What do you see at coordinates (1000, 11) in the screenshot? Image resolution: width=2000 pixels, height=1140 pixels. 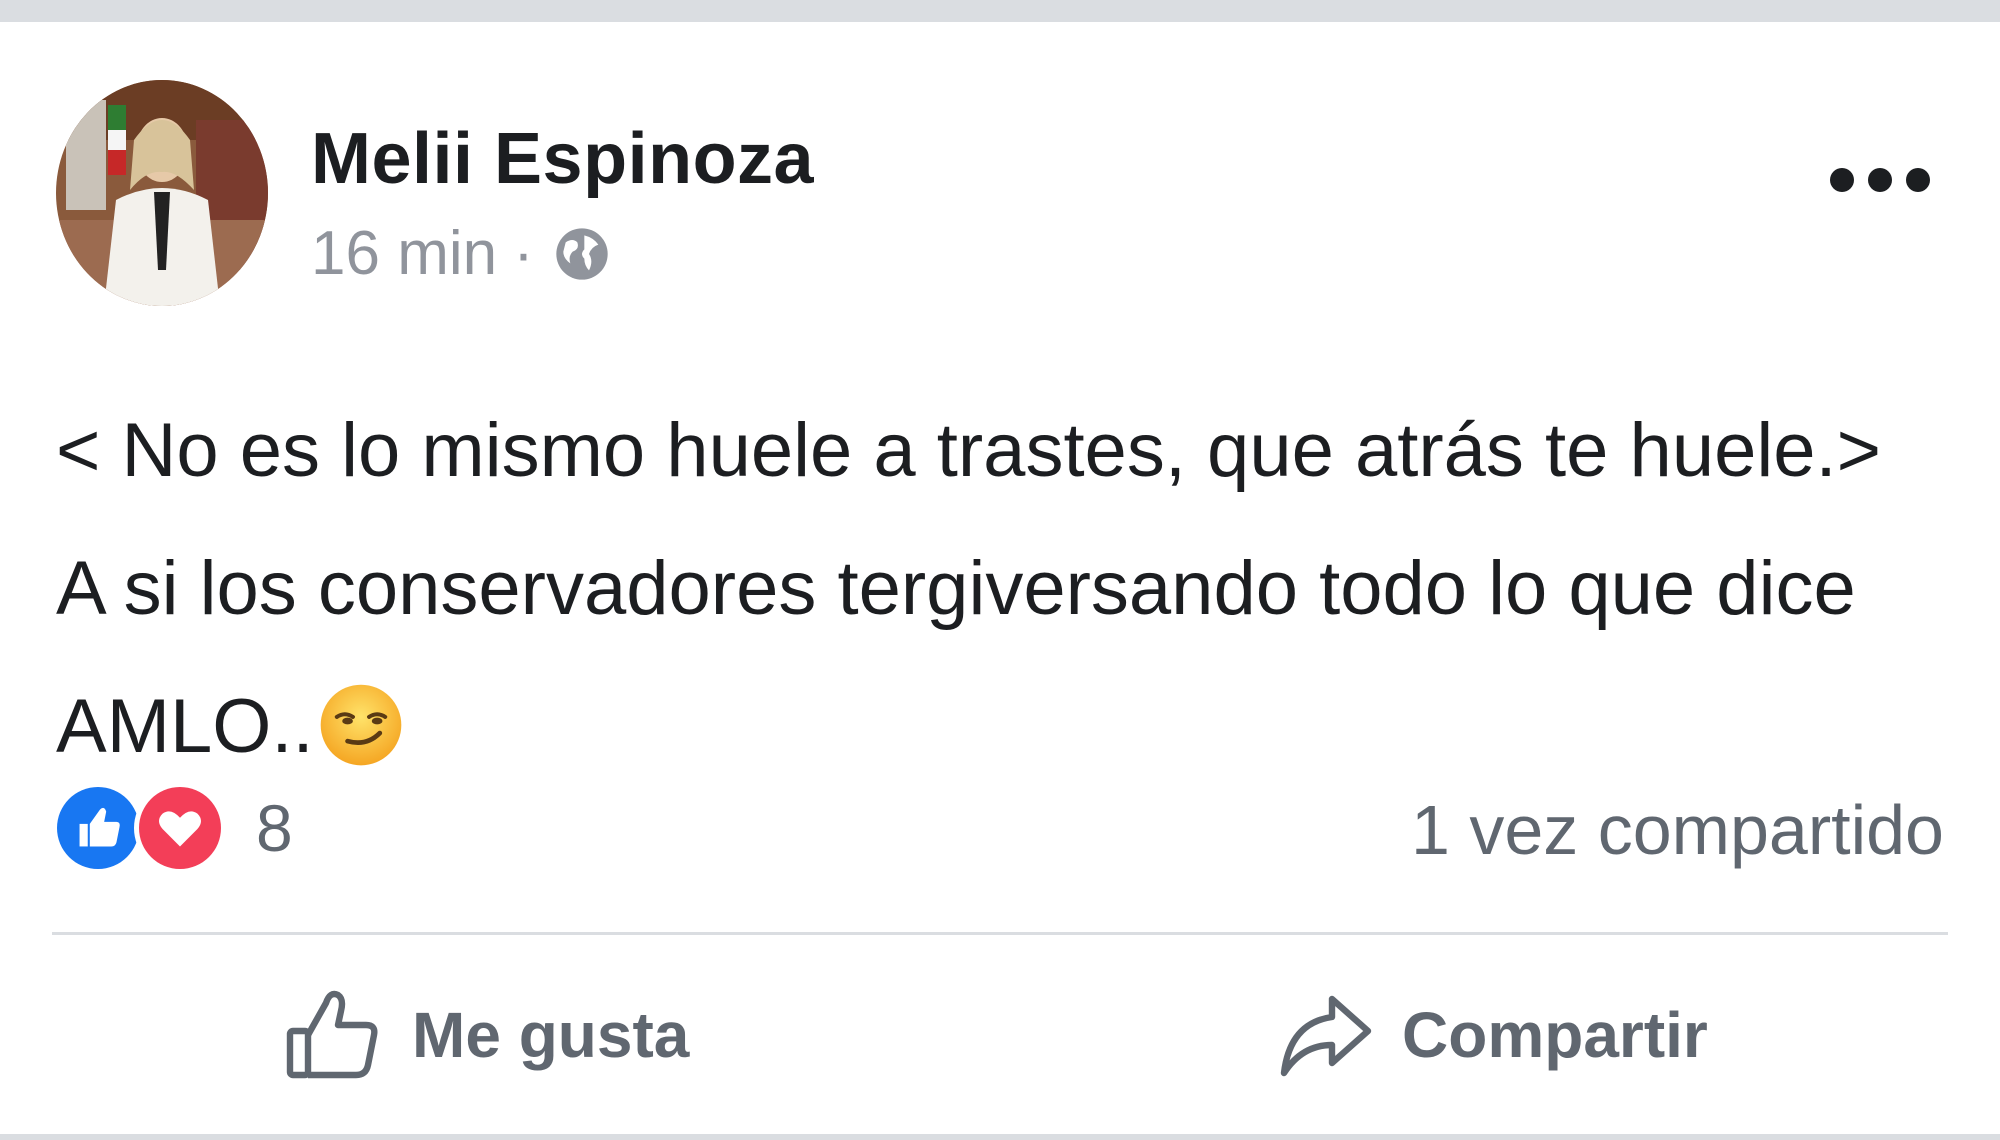 I see `top-divider-bar` at bounding box center [1000, 11].